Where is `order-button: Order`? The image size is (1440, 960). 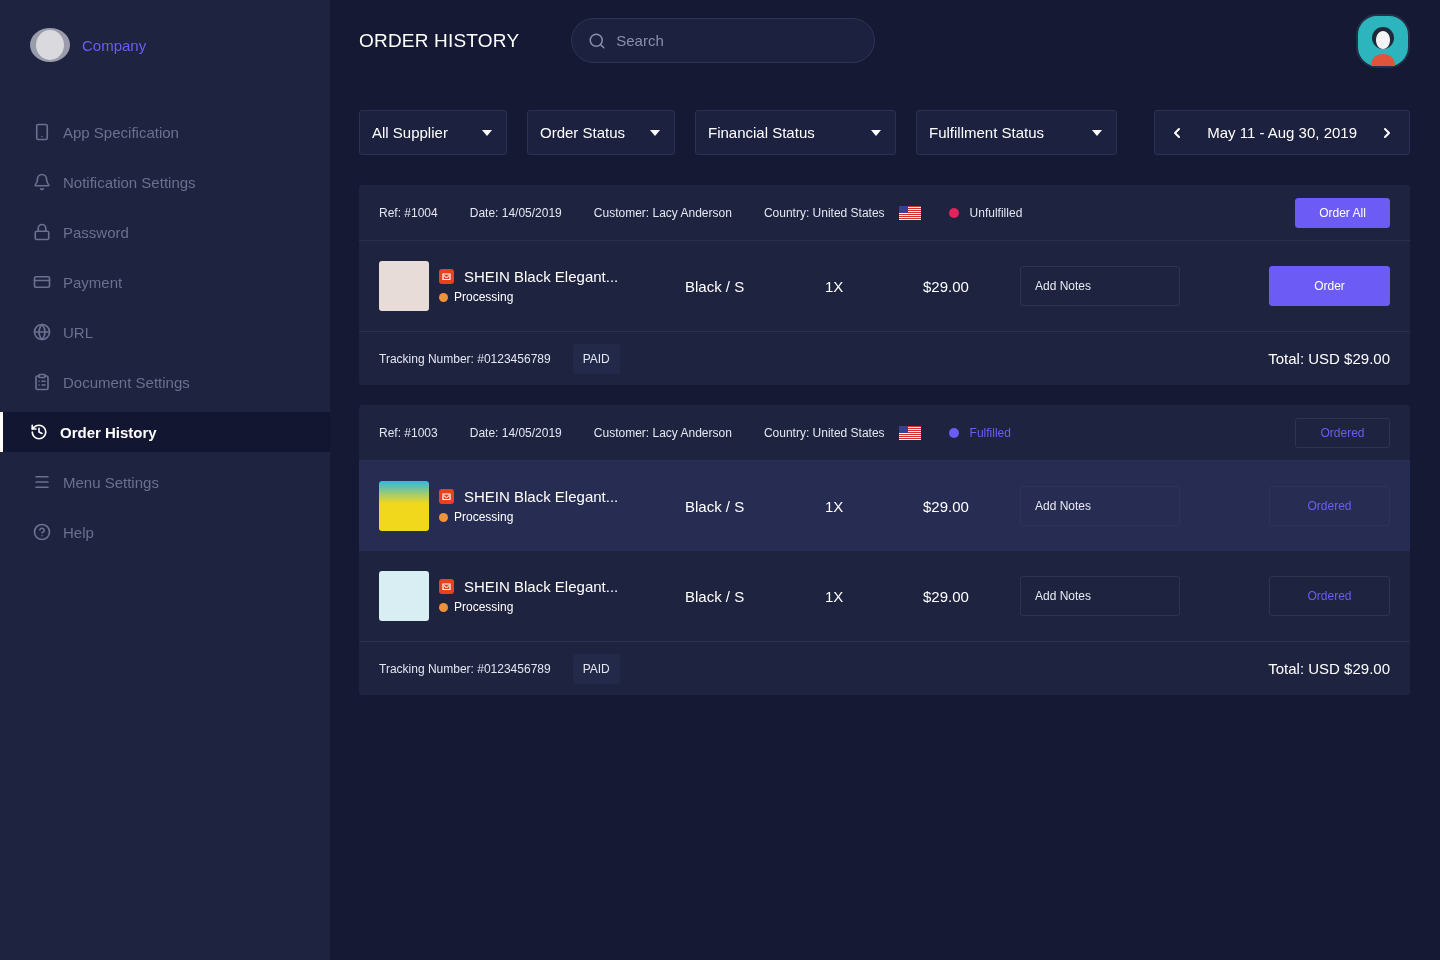 order-button: Order is located at coordinates (1329, 286).